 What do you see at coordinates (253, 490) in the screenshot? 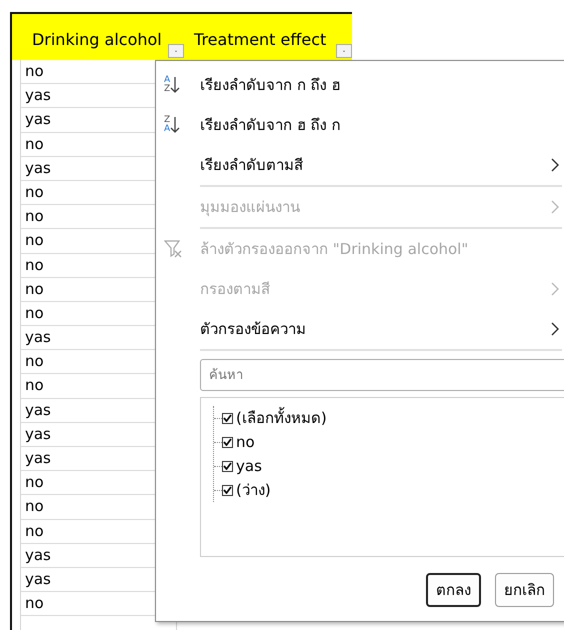
I see `checkbox-label: (ว่าง)` at bounding box center [253, 490].